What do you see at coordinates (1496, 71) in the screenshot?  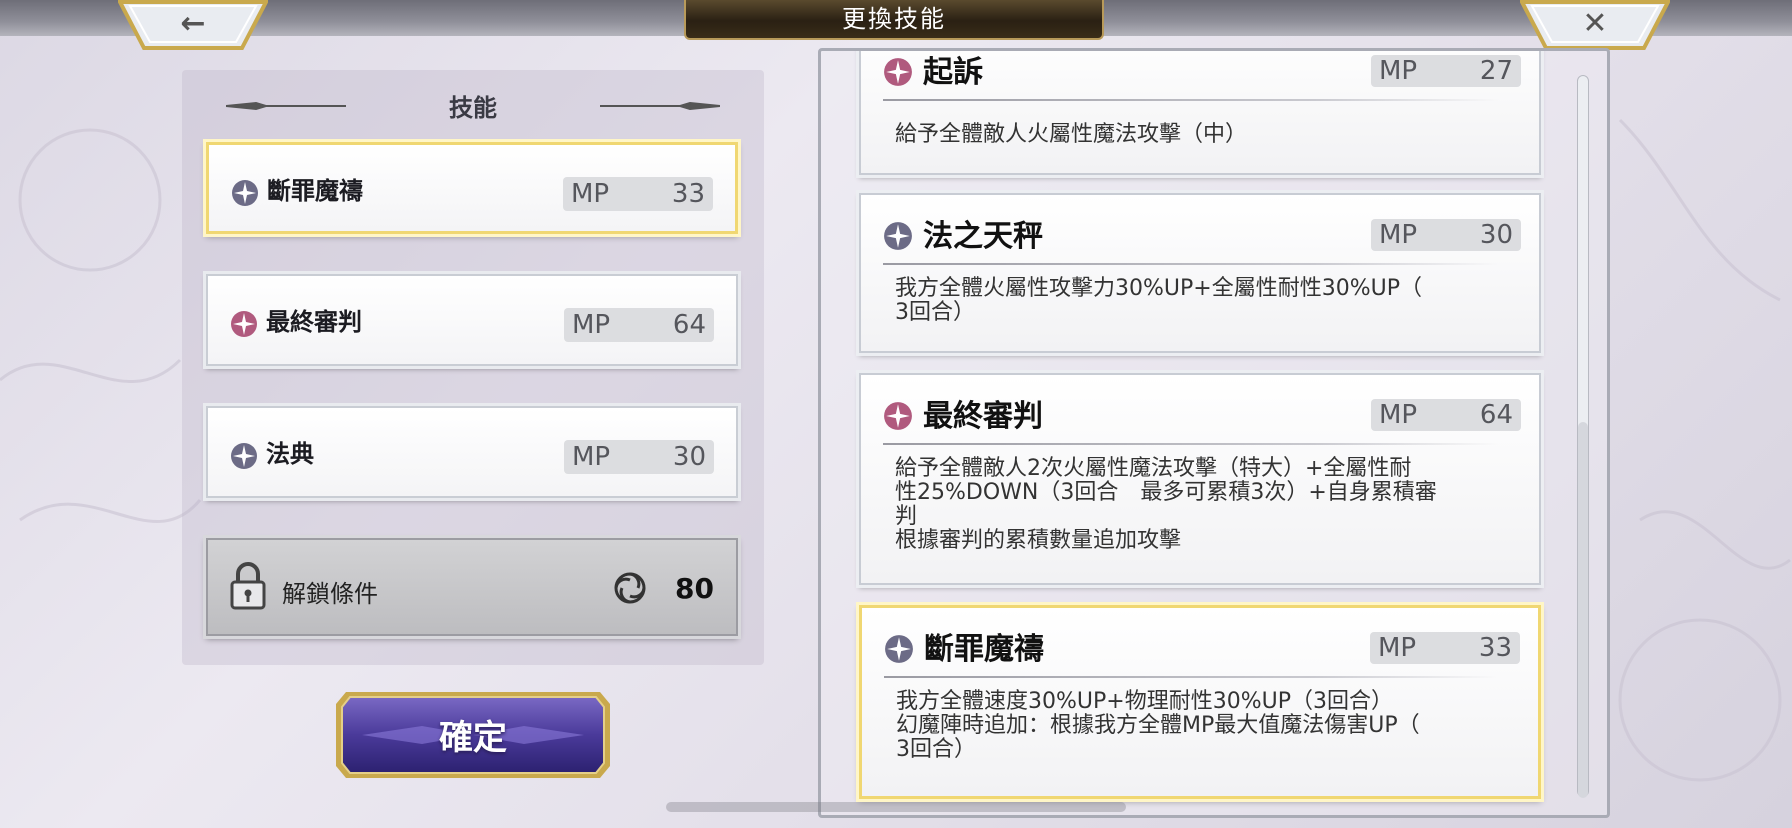 I see `mp-value: 27` at bounding box center [1496, 71].